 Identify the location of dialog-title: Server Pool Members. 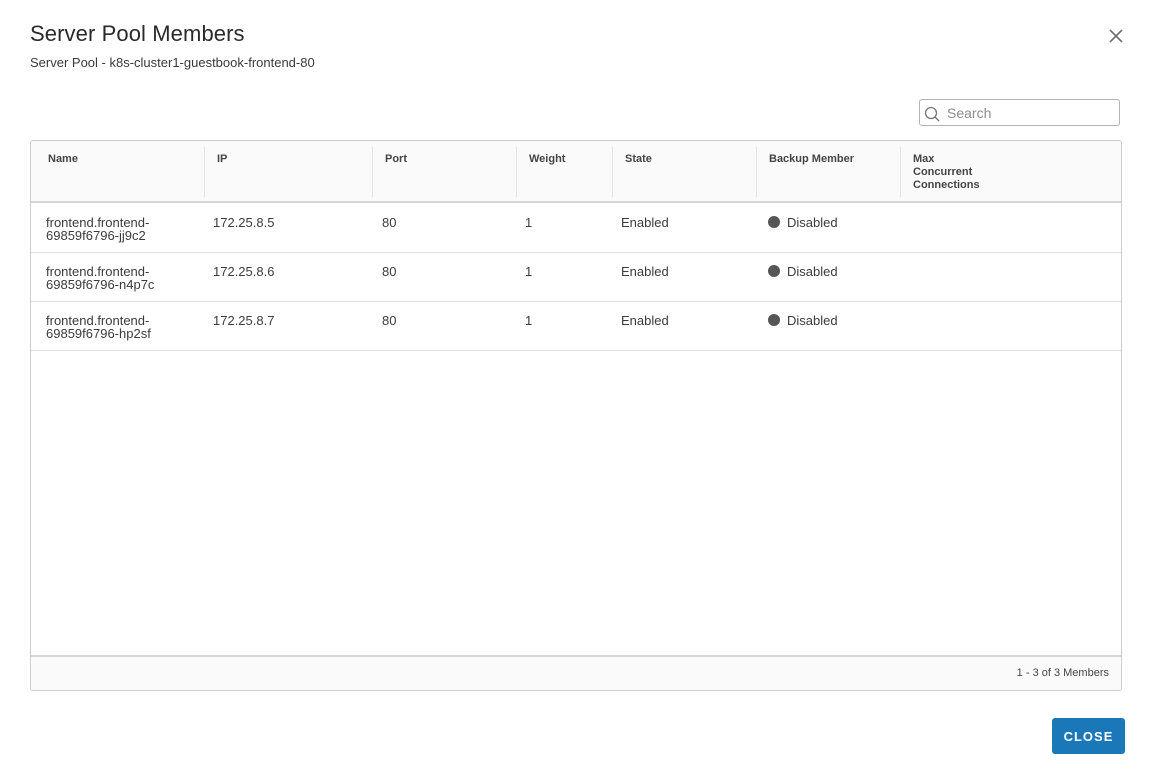
(137, 33).